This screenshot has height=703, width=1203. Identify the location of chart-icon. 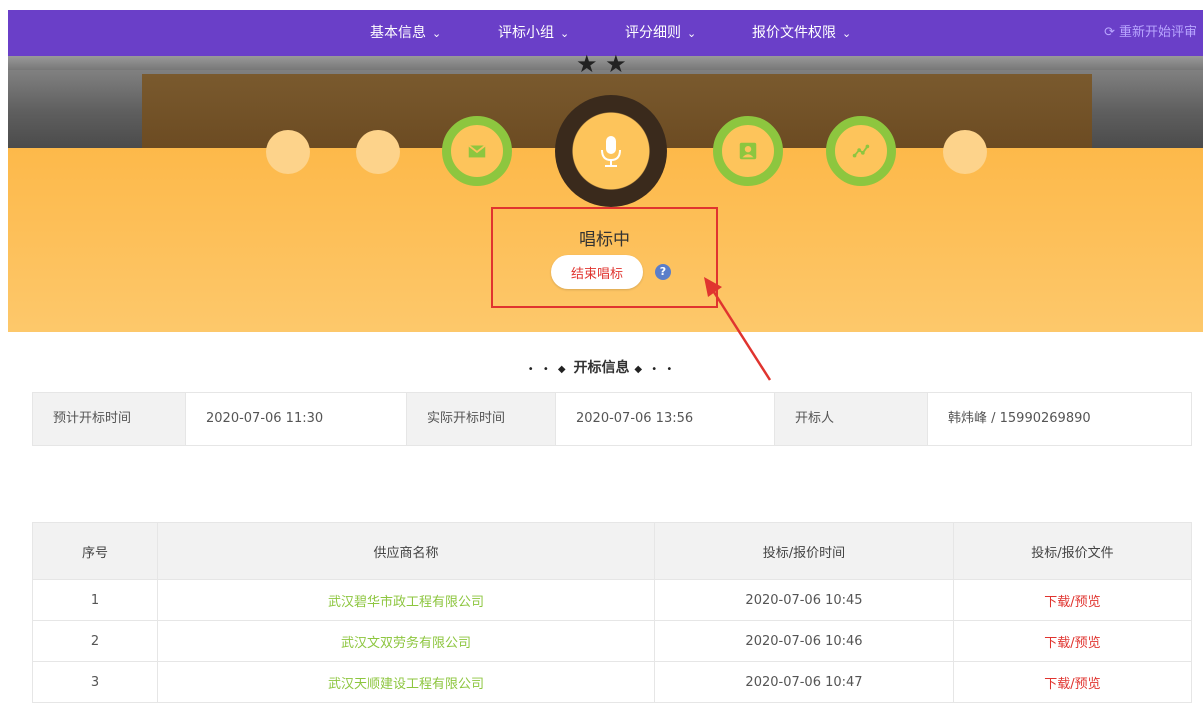
(861, 151).